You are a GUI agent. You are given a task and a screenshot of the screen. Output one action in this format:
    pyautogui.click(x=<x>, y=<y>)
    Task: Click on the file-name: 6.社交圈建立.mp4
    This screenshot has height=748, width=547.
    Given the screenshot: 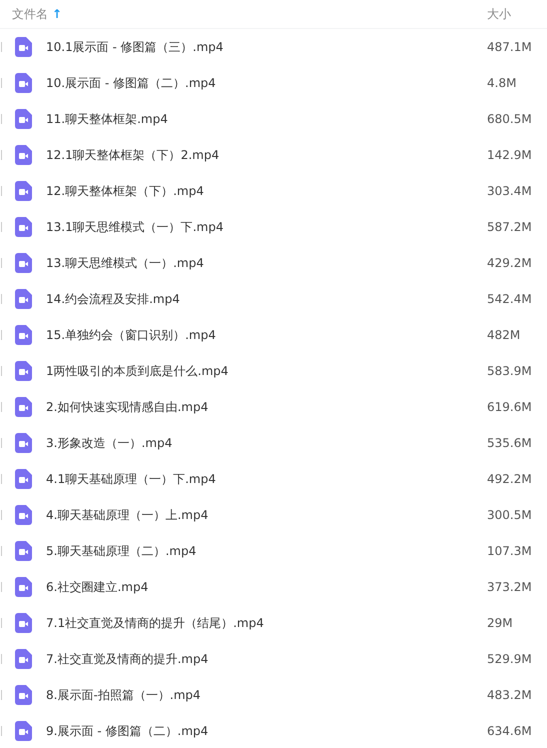 What is the action you would take?
    pyautogui.click(x=266, y=587)
    